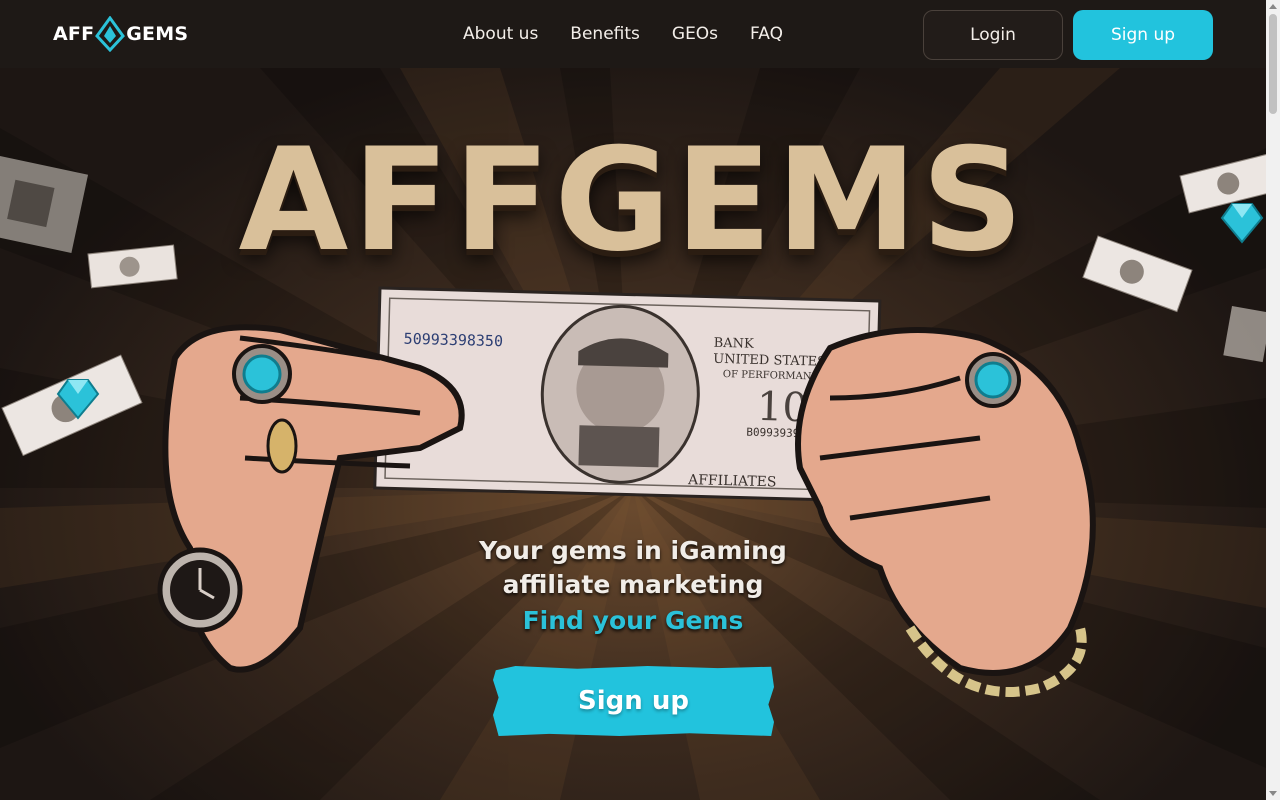 The width and height of the screenshot is (1280, 800). What do you see at coordinates (1143, 35) in the screenshot?
I see `header-signup-button: Sign up` at bounding box center [1143, 35].